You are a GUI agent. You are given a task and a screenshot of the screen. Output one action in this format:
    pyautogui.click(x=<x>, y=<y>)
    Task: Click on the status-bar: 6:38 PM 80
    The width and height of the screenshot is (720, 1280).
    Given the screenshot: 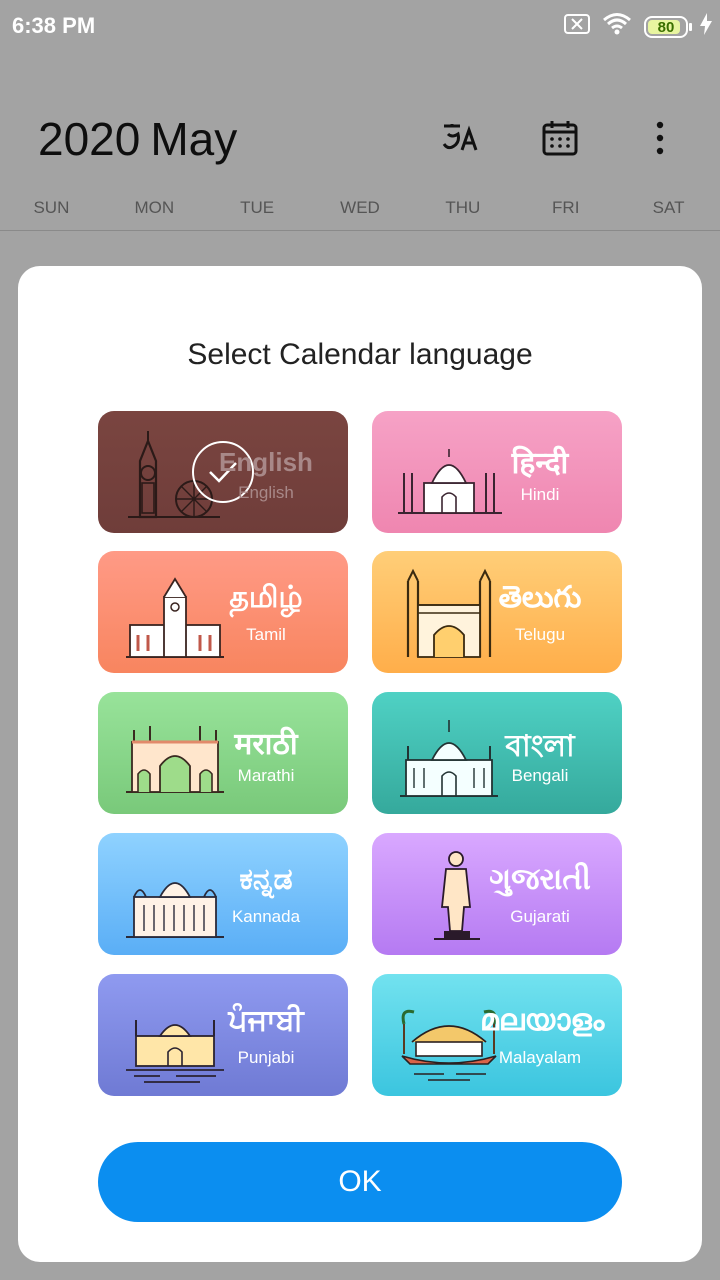 What is the action you would take?
    pyautogui.click(x=360, y=26)
    